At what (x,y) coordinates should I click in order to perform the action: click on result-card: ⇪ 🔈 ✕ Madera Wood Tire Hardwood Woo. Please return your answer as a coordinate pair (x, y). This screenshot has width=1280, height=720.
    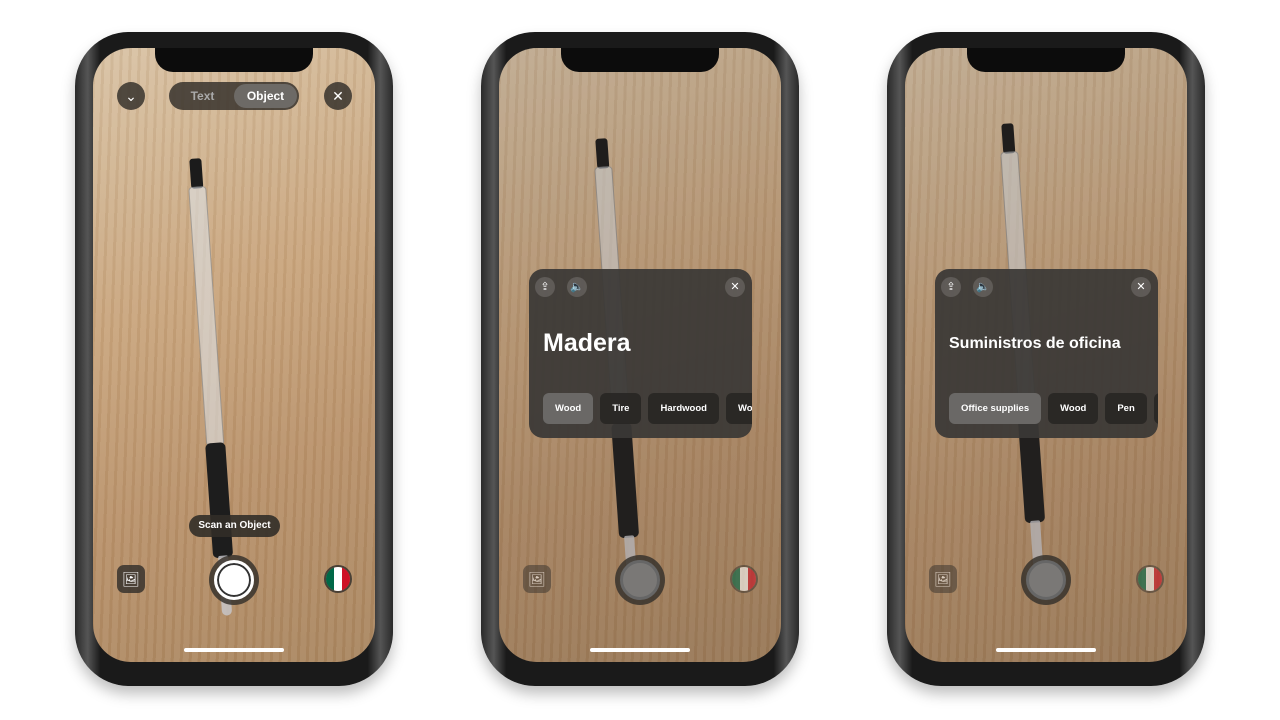
    Looking at the image, I should click on (640, 353).